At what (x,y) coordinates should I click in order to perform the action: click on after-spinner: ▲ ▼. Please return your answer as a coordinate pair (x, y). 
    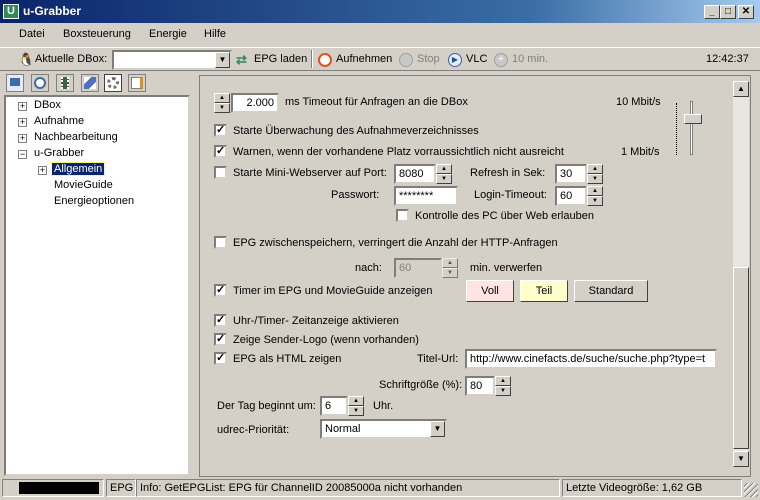
    Looking at the image, I should click on (450, 268).